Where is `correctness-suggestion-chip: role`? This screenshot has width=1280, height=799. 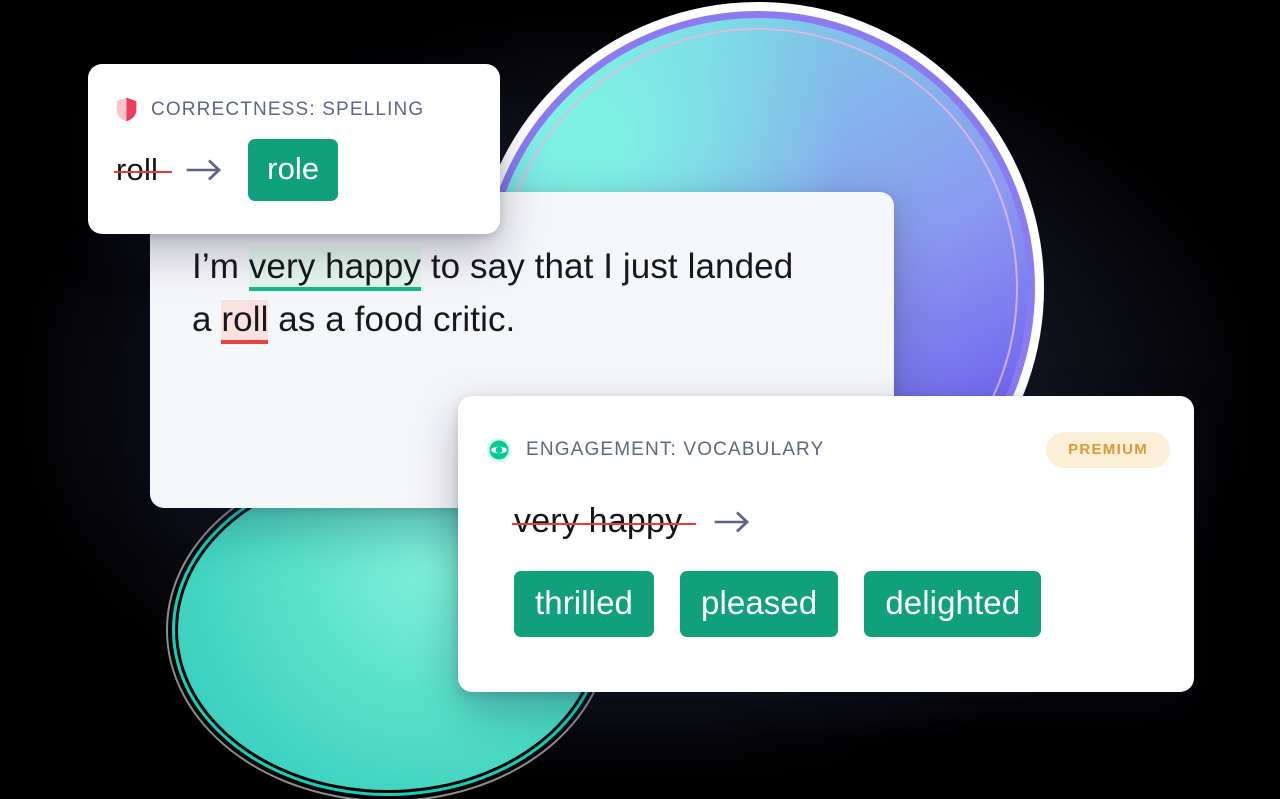 correctness-suggestion-chip: role is located at coordinates (293, 170).